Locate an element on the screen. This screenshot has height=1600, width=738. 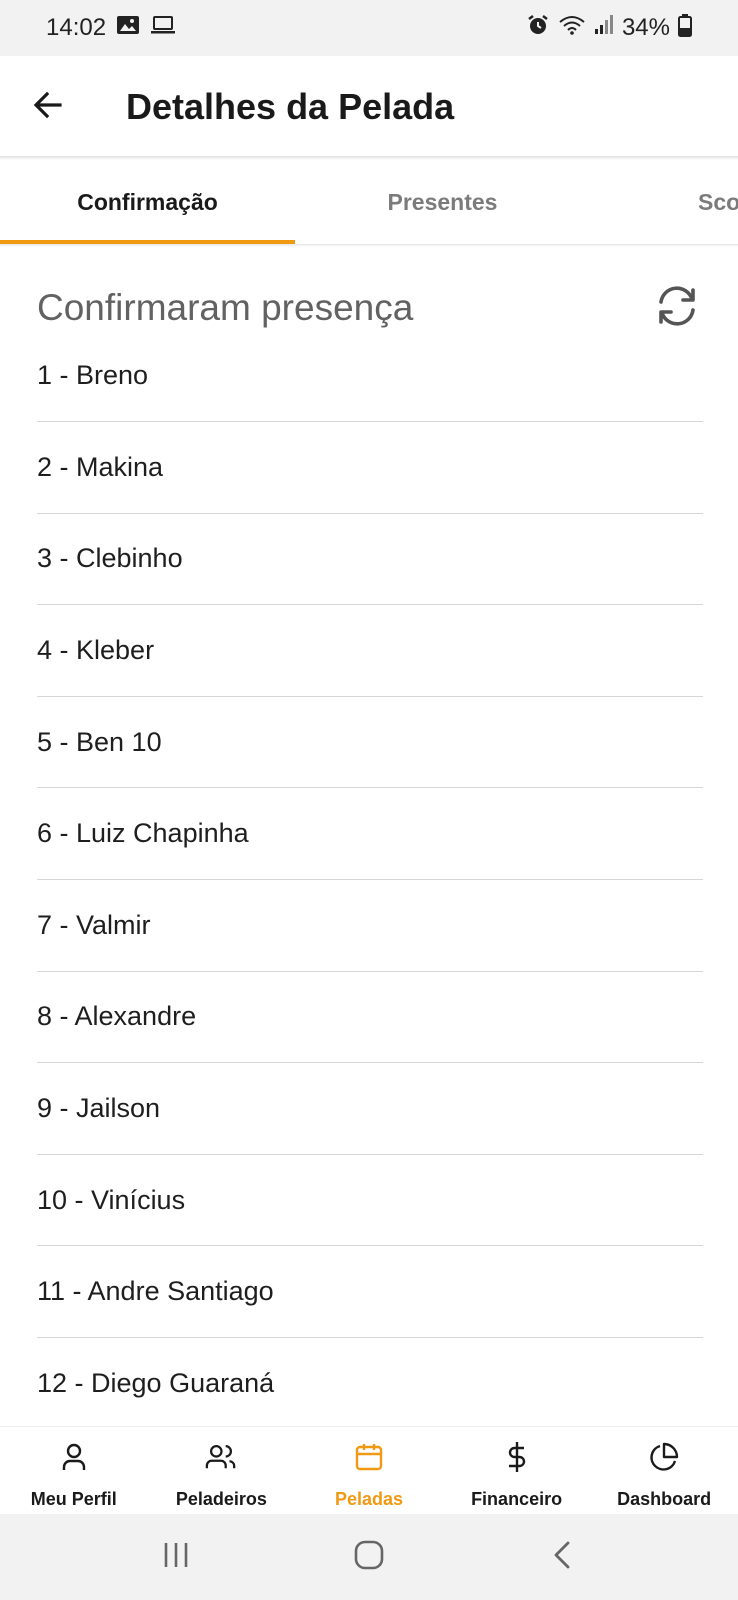
list-item: 5 - Ben 10 is located at coordinates (370, 743).